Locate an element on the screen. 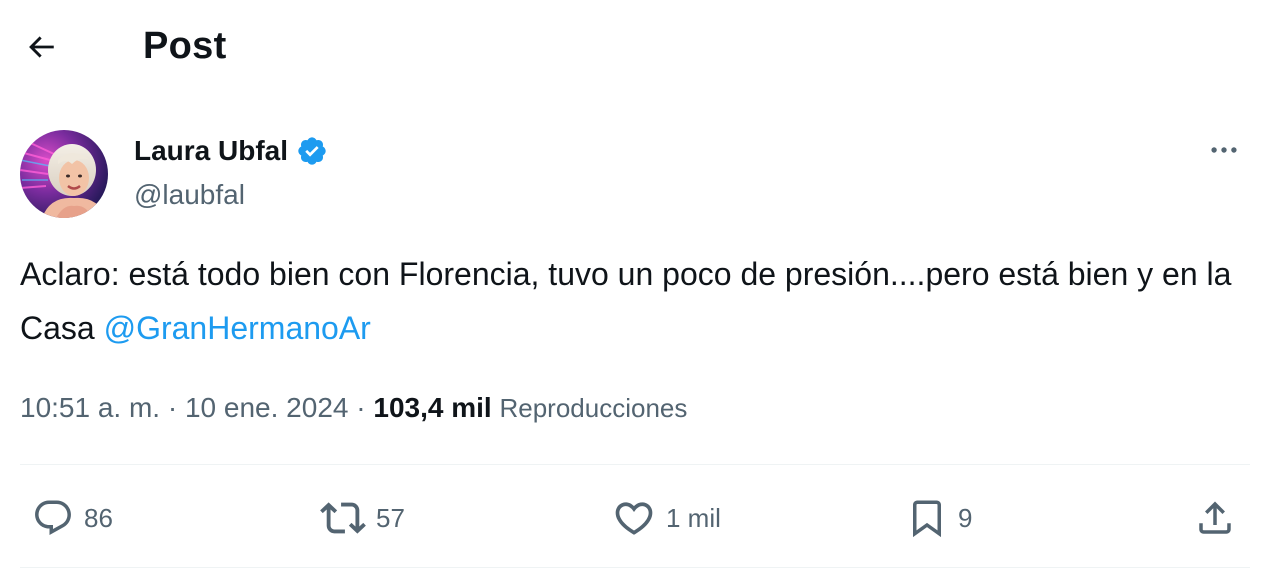  page-title: Post is located at coordinates (185, 46).